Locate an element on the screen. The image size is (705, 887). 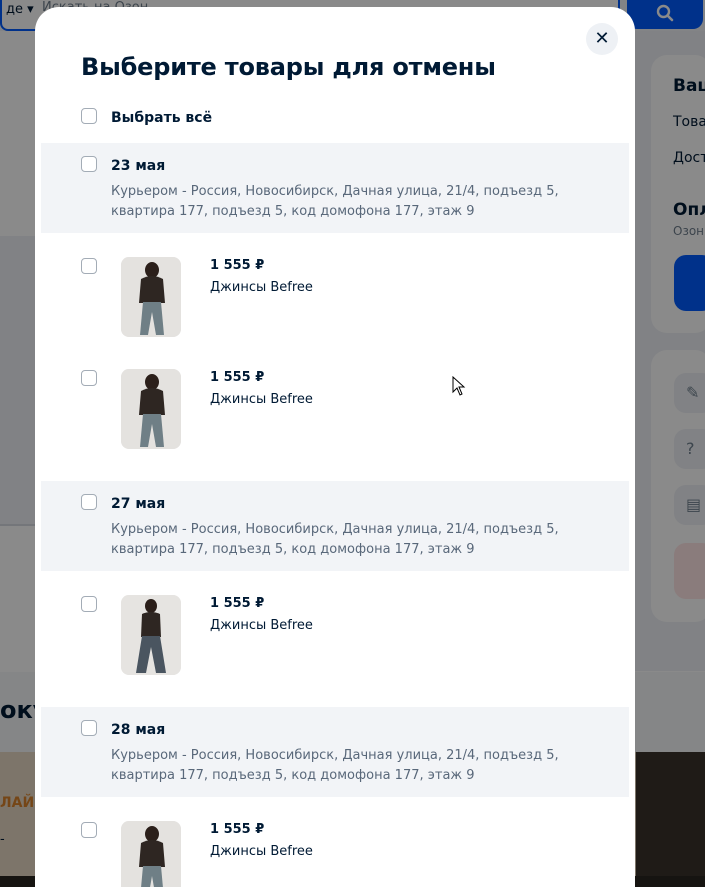
select-all-label: Выбрать всё is located at coordinates (161, 118).